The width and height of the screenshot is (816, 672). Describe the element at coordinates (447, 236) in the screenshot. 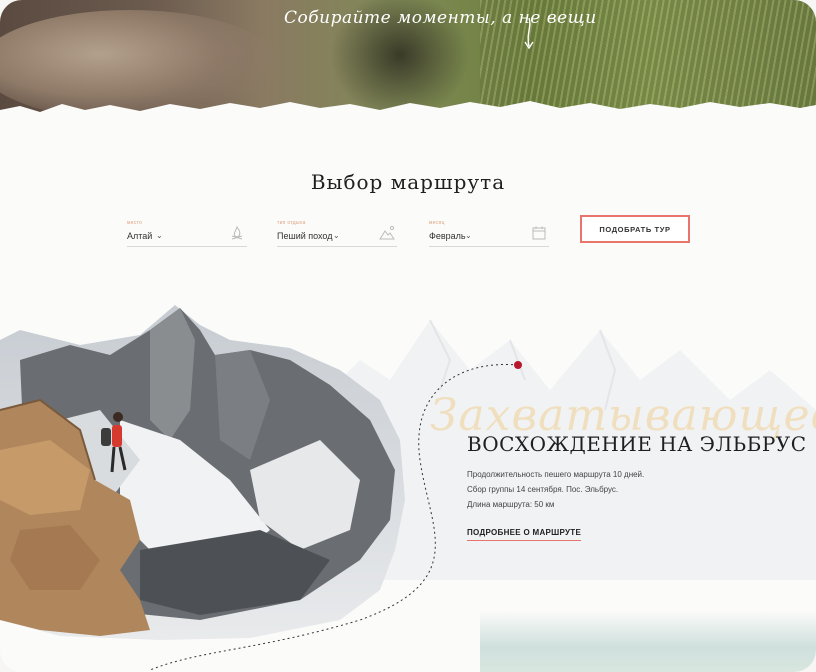

I see `month-filter-value: Февраль` at that location.